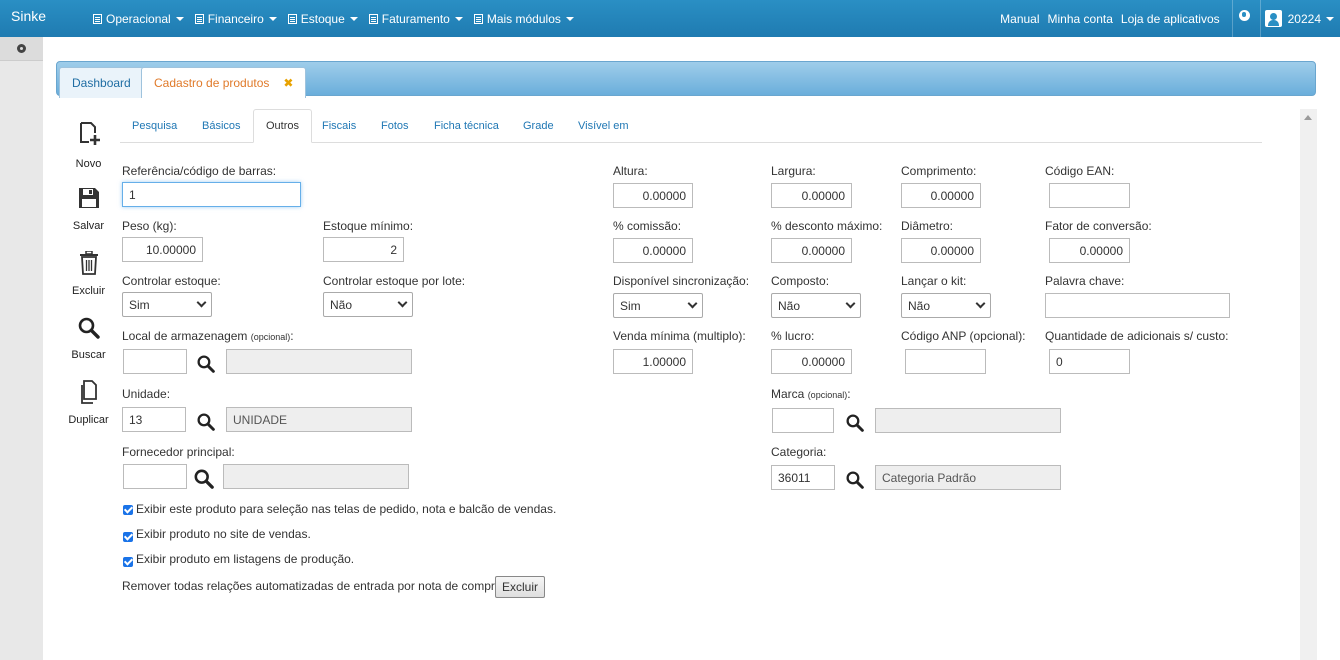 The image size is (1340, 660). What do you see at coordinates (368, 226) in the screenshot?
I see `estoque-minimo-label: Estoque mínimo:` at bounding box center [368, 226].